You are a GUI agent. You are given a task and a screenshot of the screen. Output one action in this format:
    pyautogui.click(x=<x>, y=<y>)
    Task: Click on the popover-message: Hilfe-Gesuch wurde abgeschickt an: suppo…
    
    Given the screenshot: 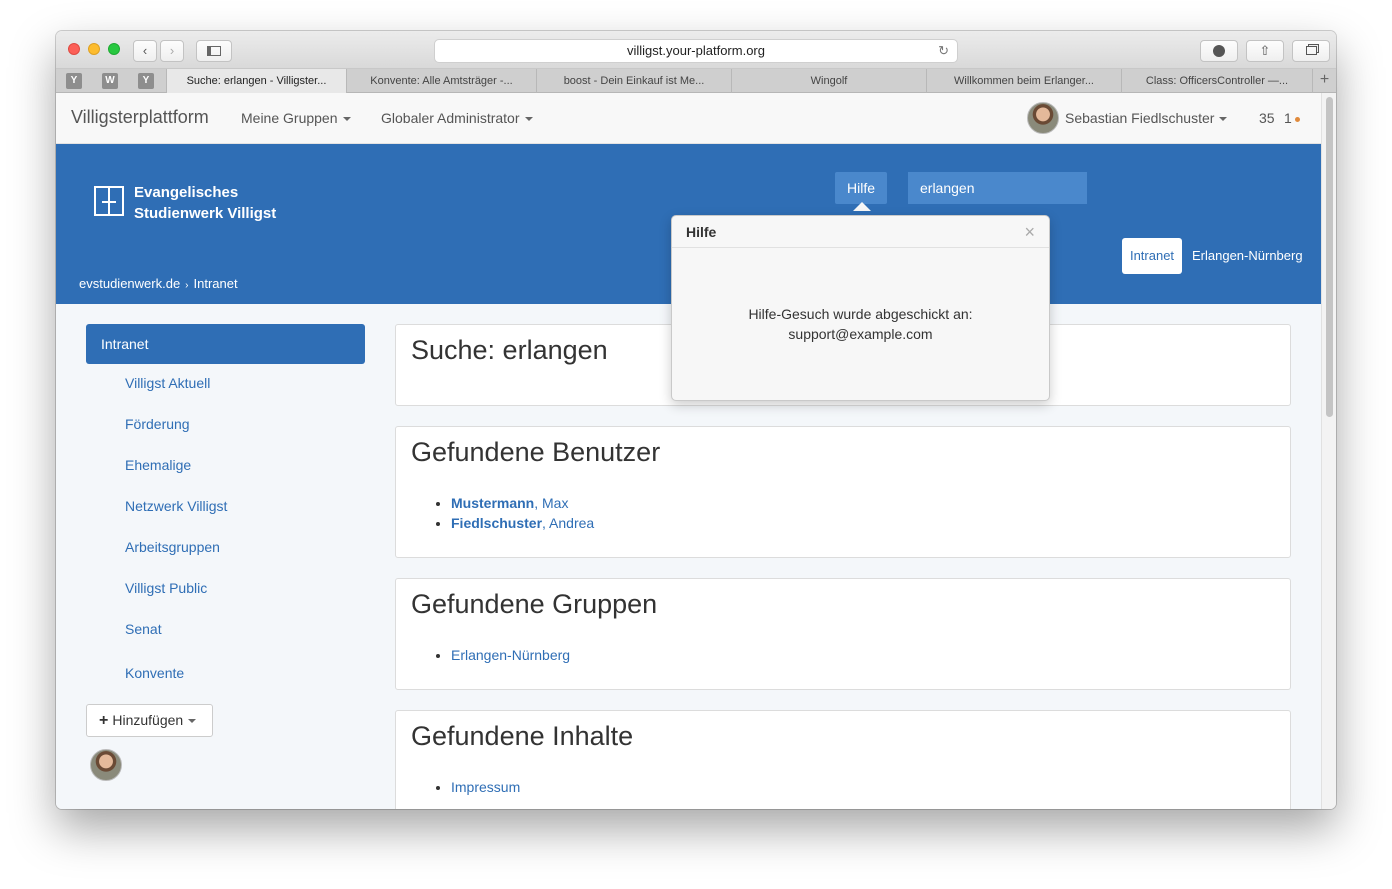 What is the action you would take?
    pyautogui.click(x=860, y=324)
    